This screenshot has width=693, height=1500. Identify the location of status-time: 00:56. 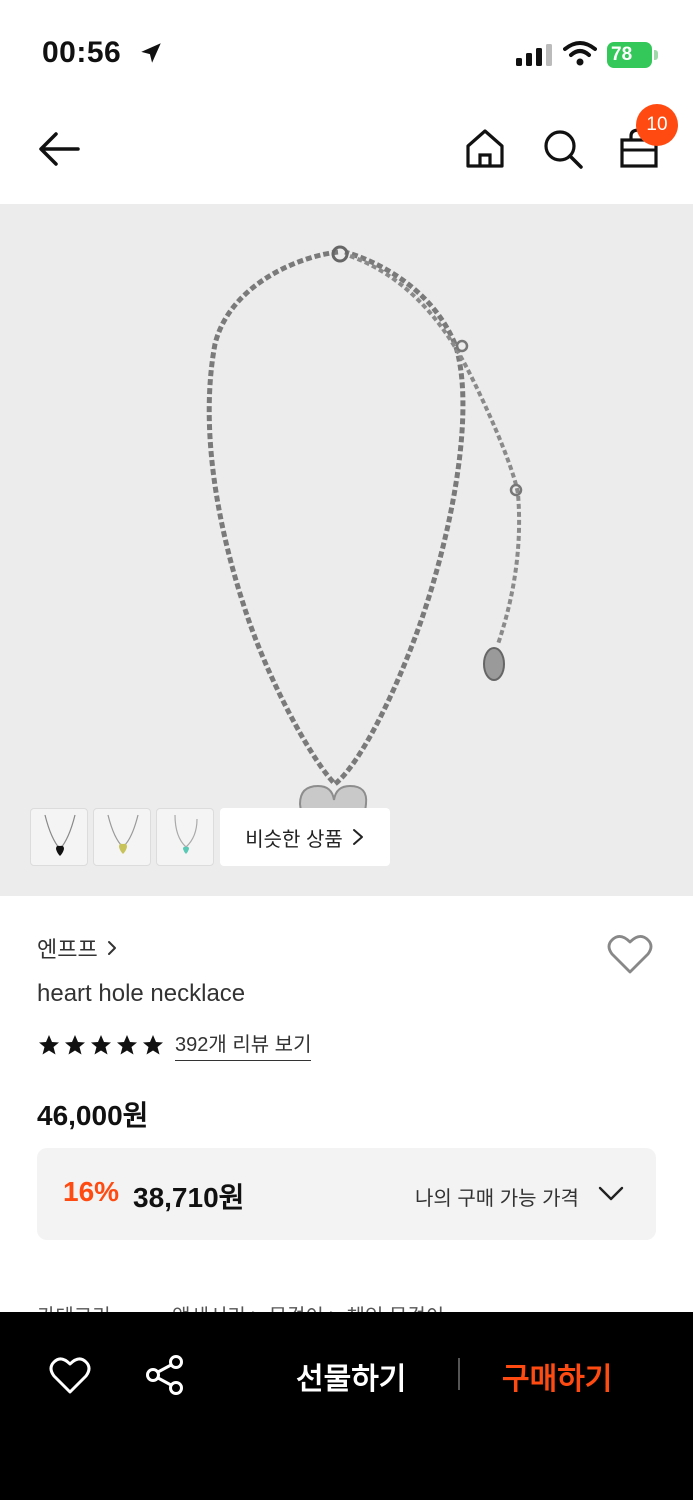
(82, 52).